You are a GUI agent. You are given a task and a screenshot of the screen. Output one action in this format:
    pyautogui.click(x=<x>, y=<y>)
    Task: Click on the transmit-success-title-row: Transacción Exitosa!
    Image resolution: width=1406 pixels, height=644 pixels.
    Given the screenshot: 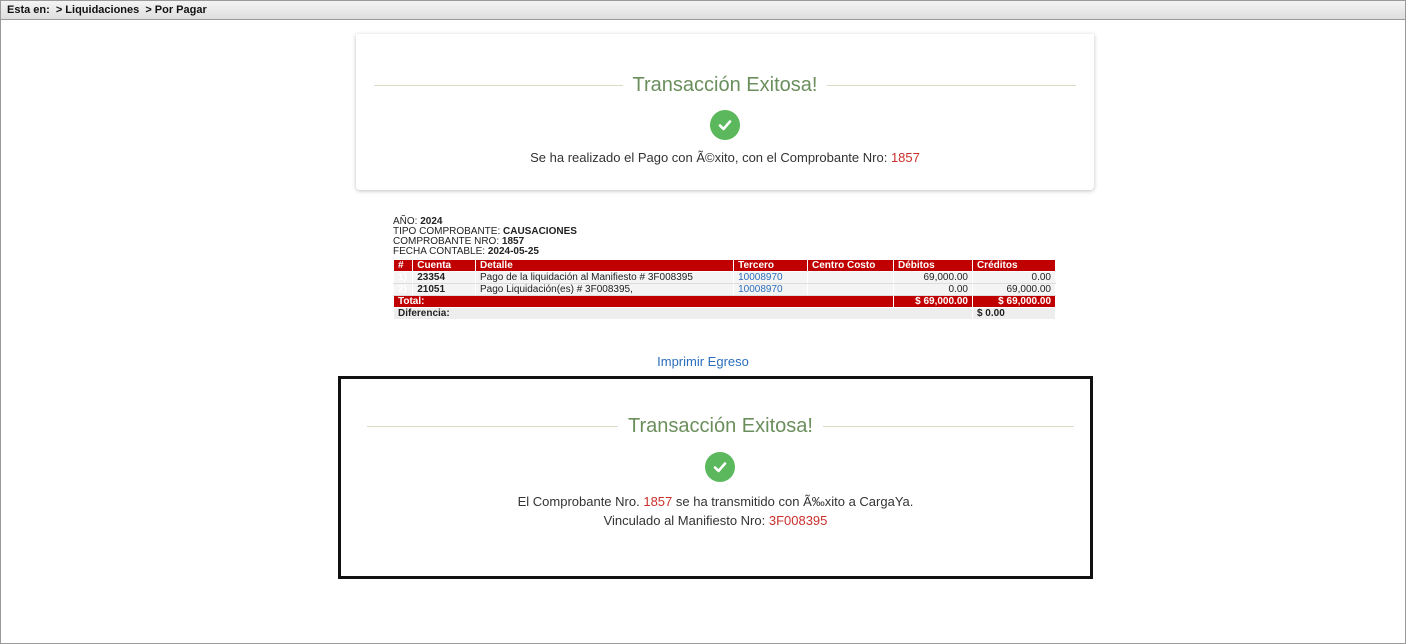 What is the action you would take?
    pyautogui.click(x=715, y=426)
    